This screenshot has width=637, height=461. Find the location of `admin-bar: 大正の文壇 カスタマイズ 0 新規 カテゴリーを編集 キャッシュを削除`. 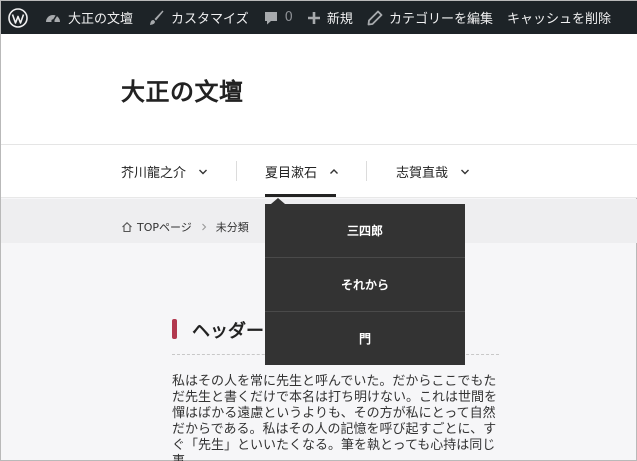

admin-bar: 大正の文壇 カスタマイズ 0 新規 カテゴリーを編集 キャッシュを削除 is located at coordinates (319, 17).